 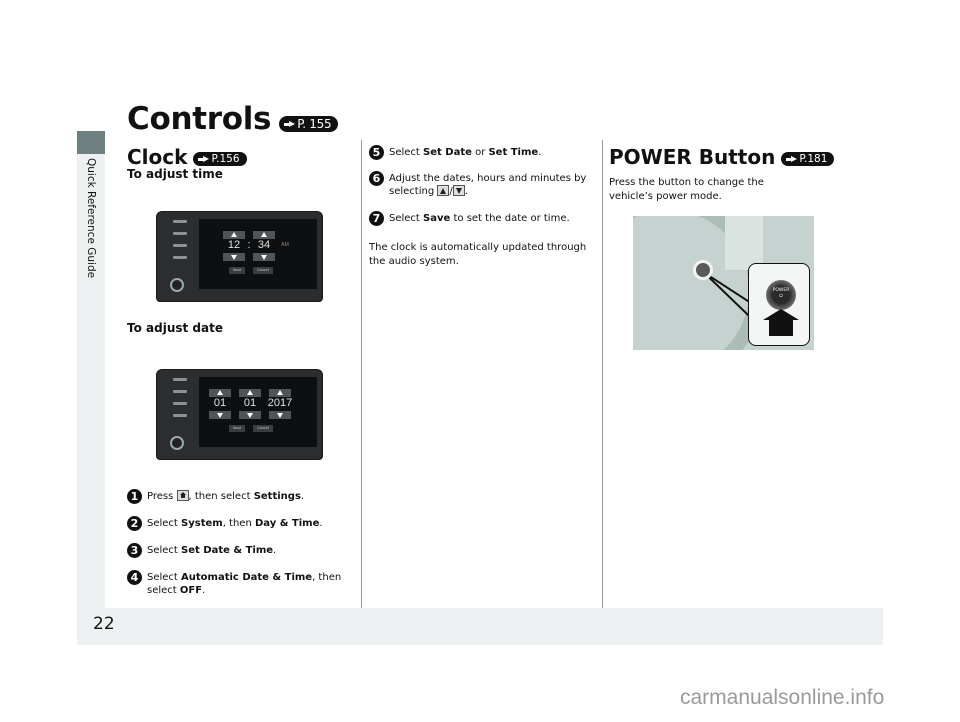 I want to click on page-title: Controls P. 155, so click(x=233, y=119).